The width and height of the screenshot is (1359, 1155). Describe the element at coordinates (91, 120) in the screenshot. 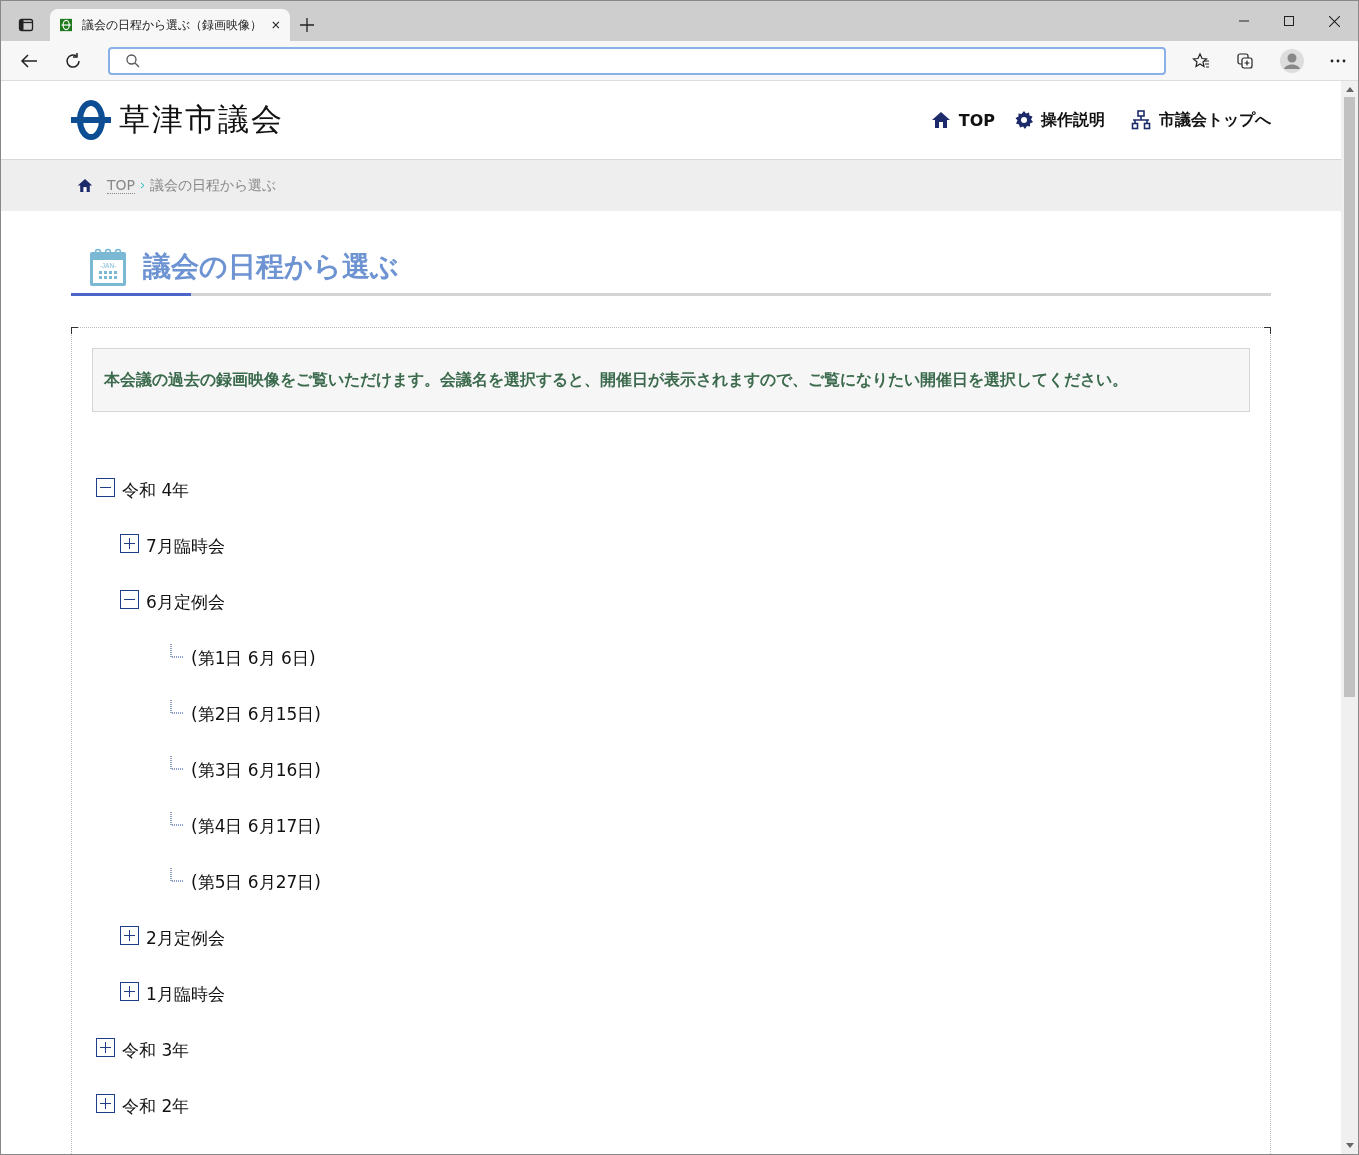

I see `city-emblem-icon` at that location.